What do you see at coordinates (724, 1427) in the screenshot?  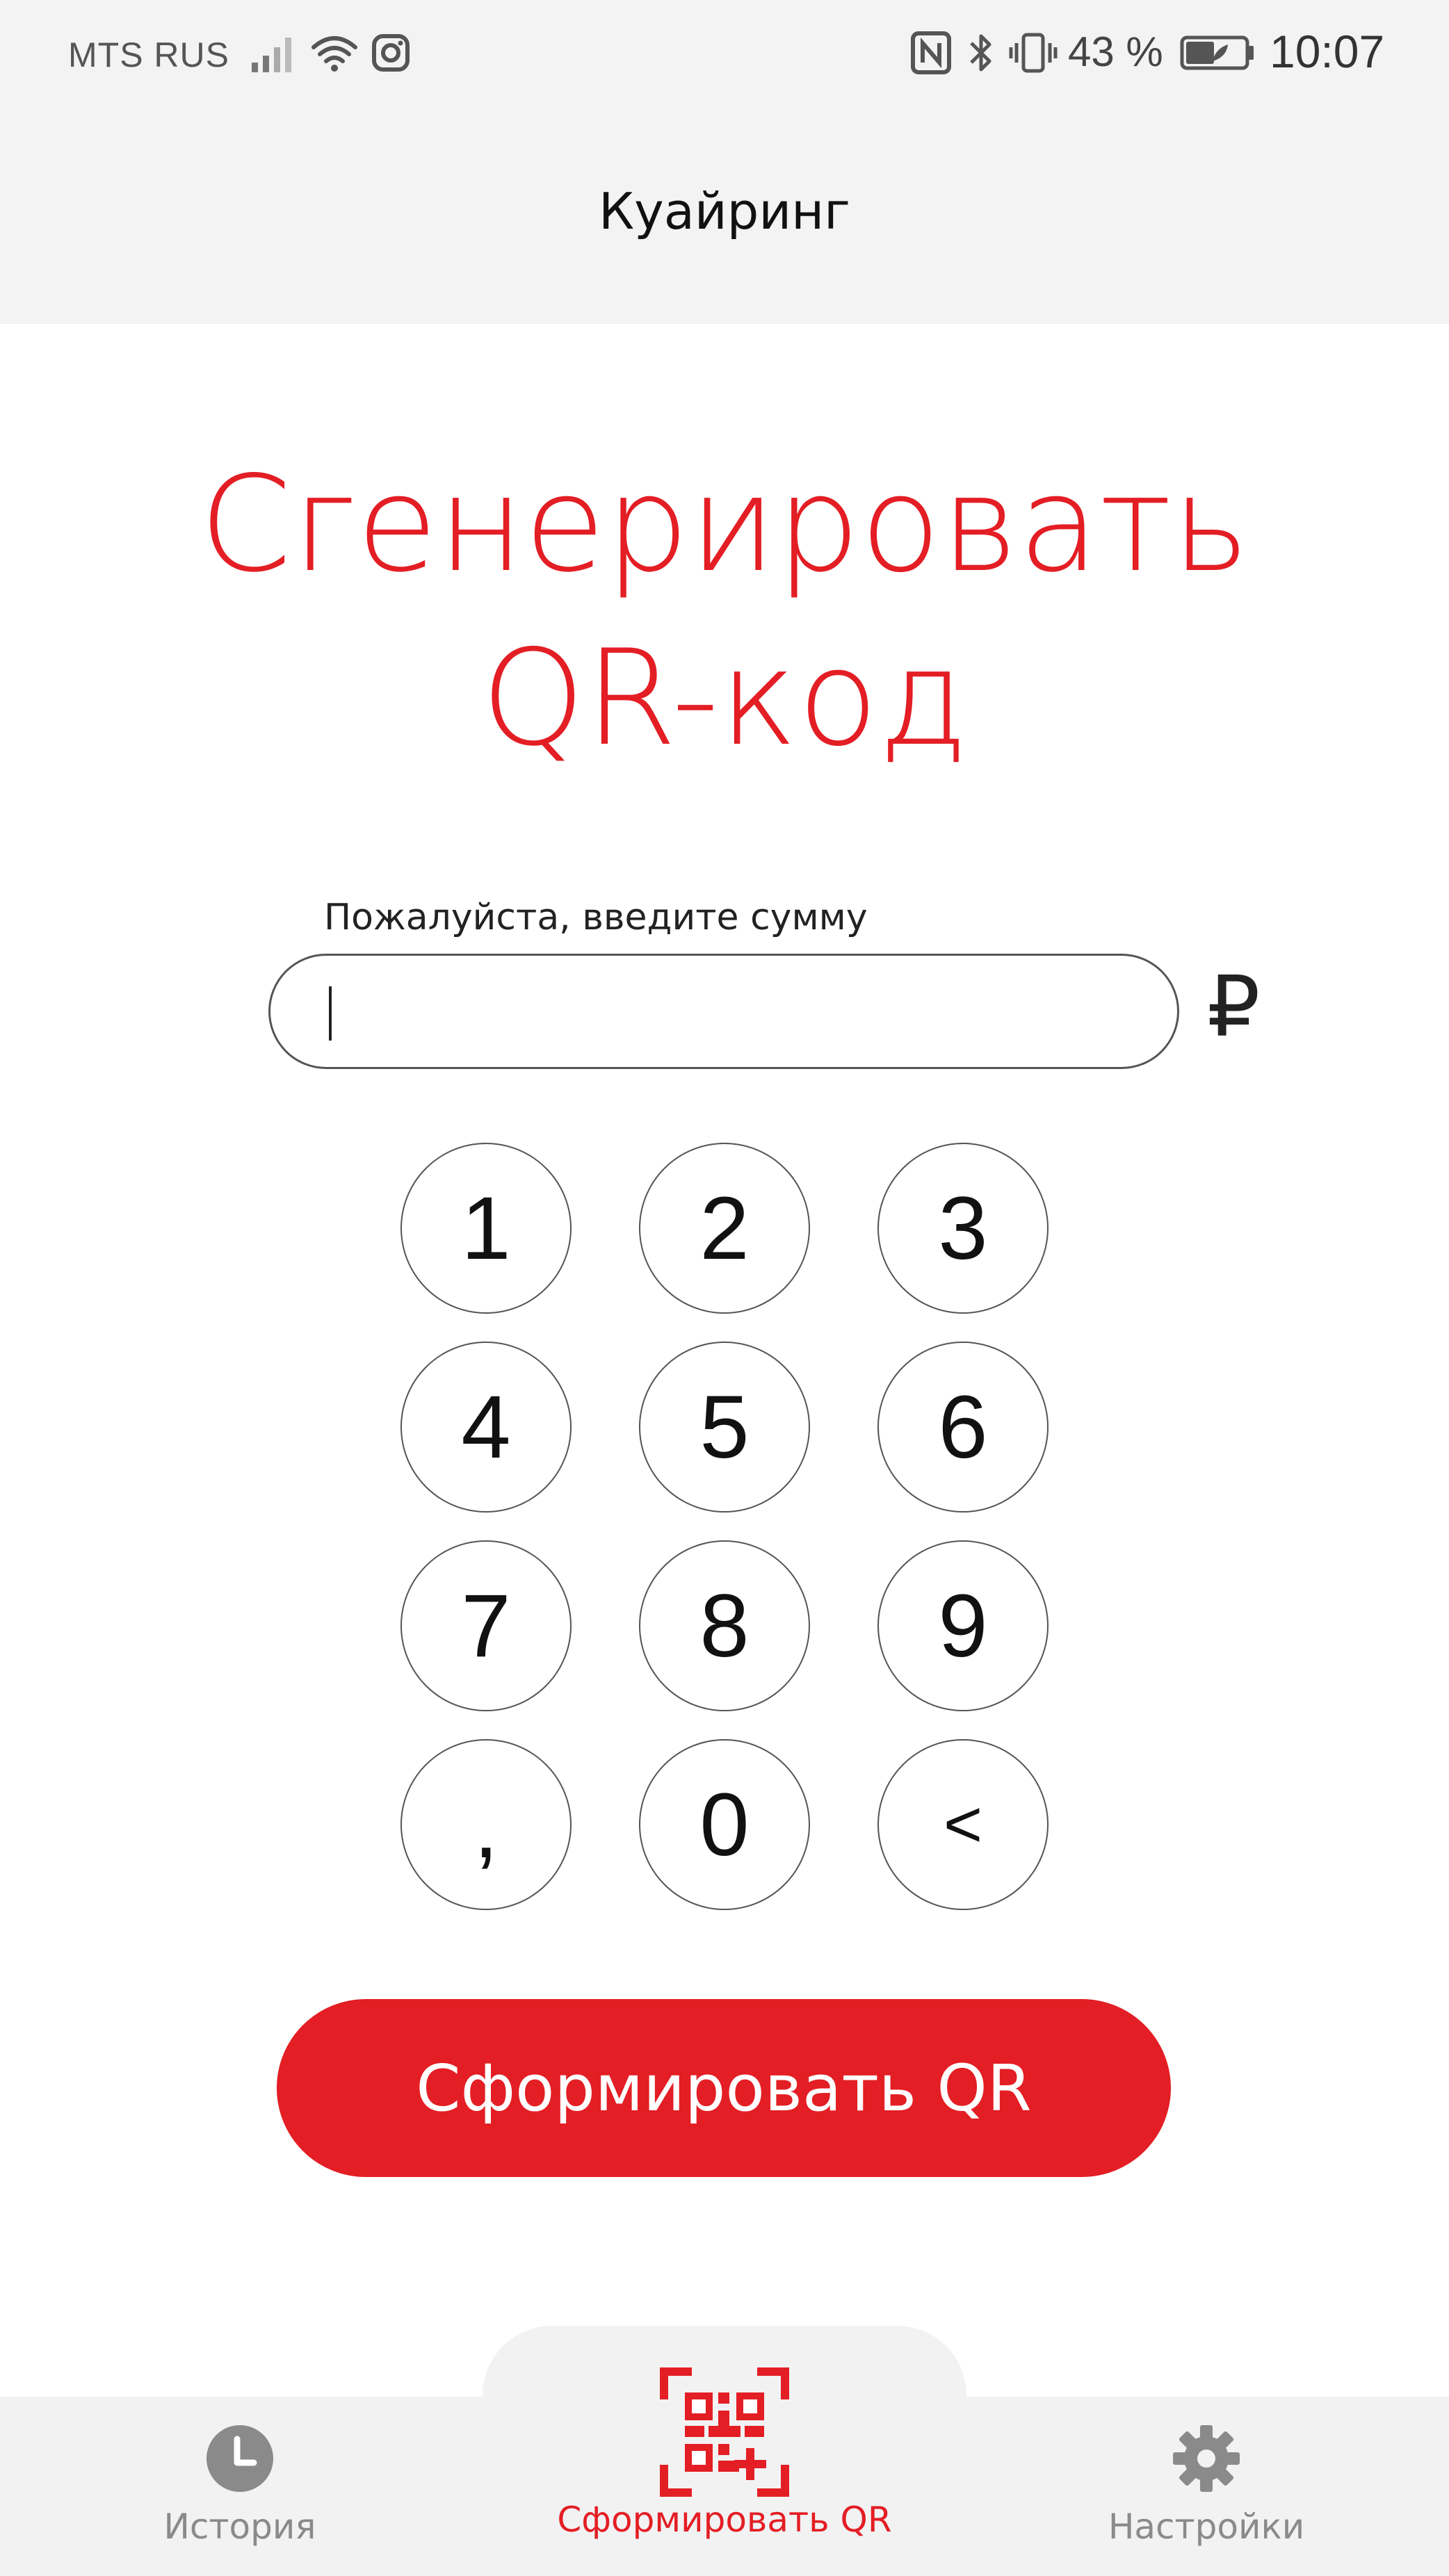 I see `key-5: 5` at bounding box center [724, 1427].